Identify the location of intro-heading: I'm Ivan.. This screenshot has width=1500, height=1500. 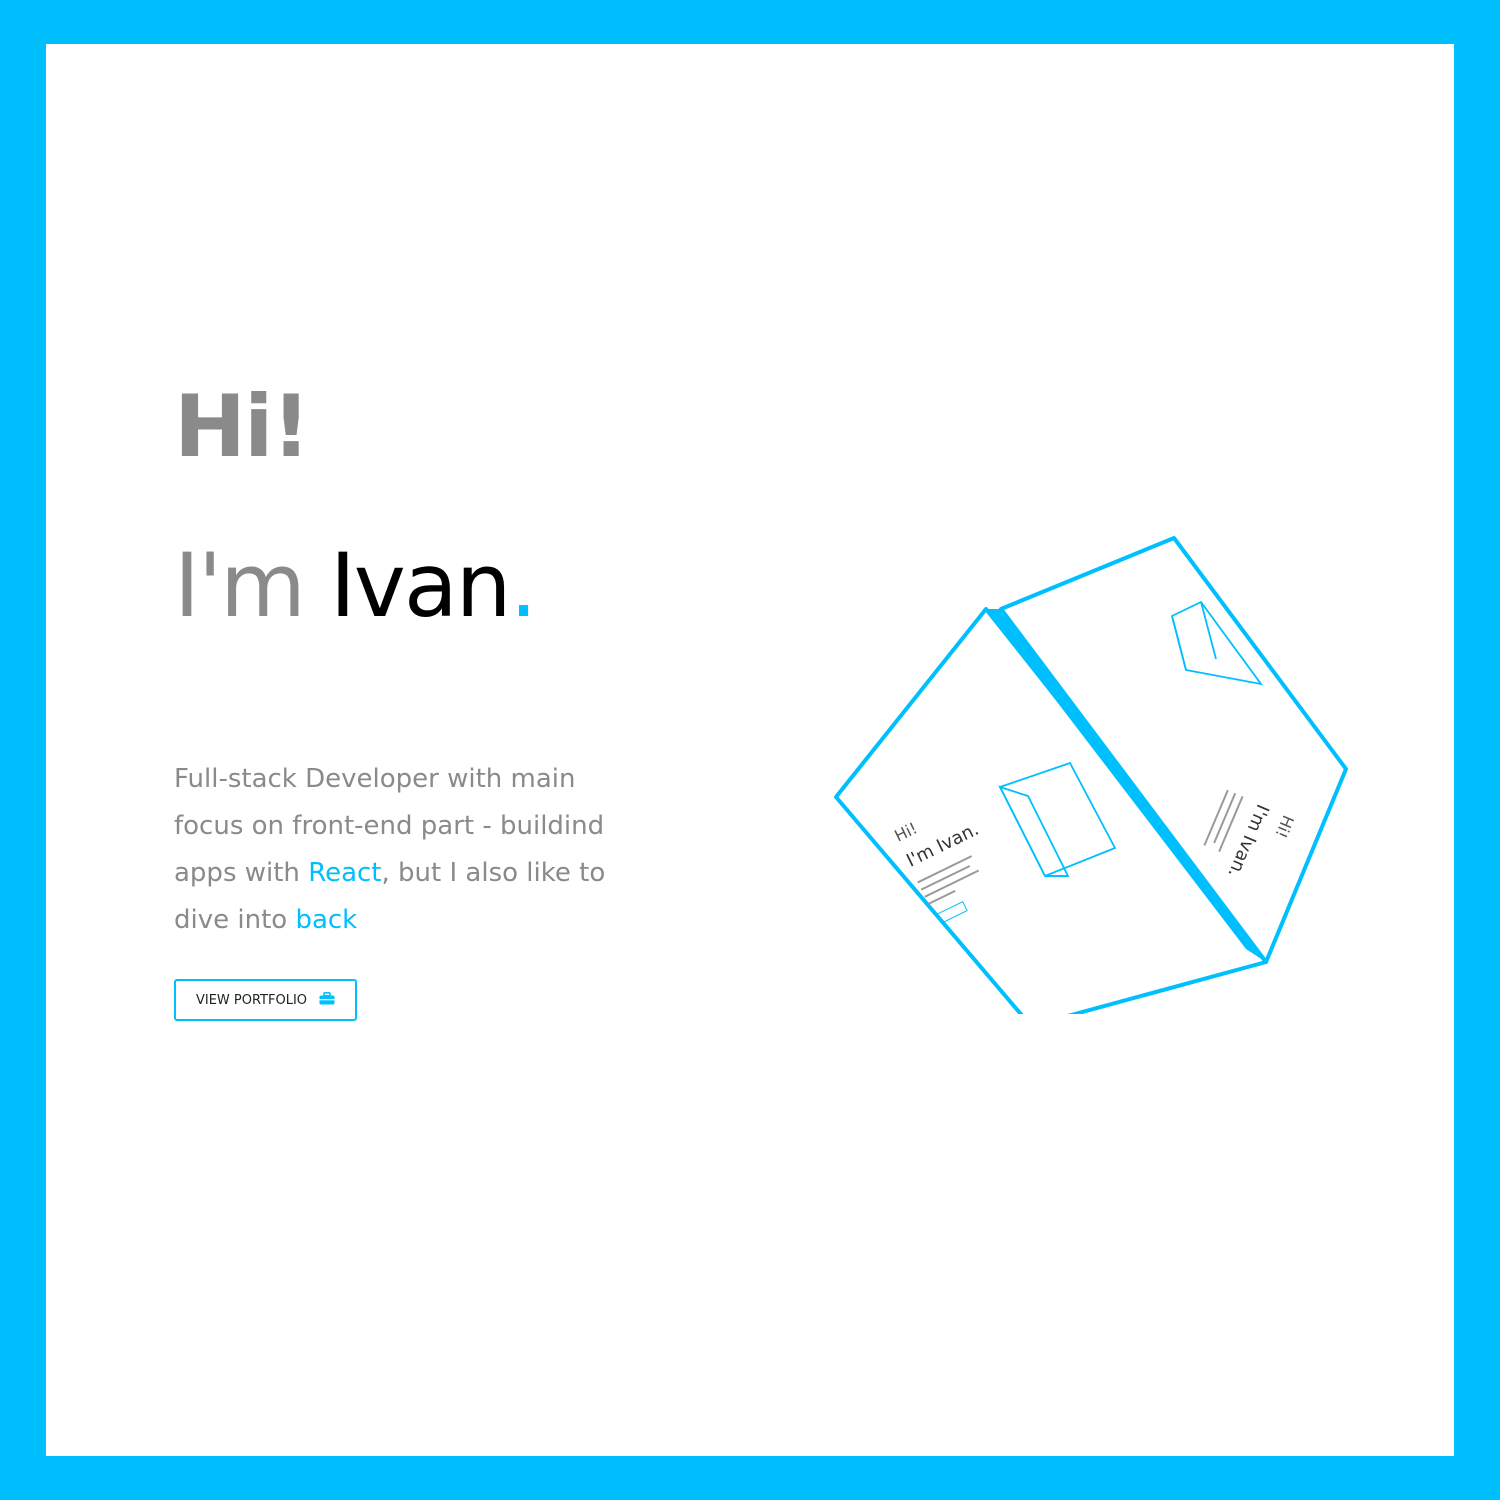
(356, 586).